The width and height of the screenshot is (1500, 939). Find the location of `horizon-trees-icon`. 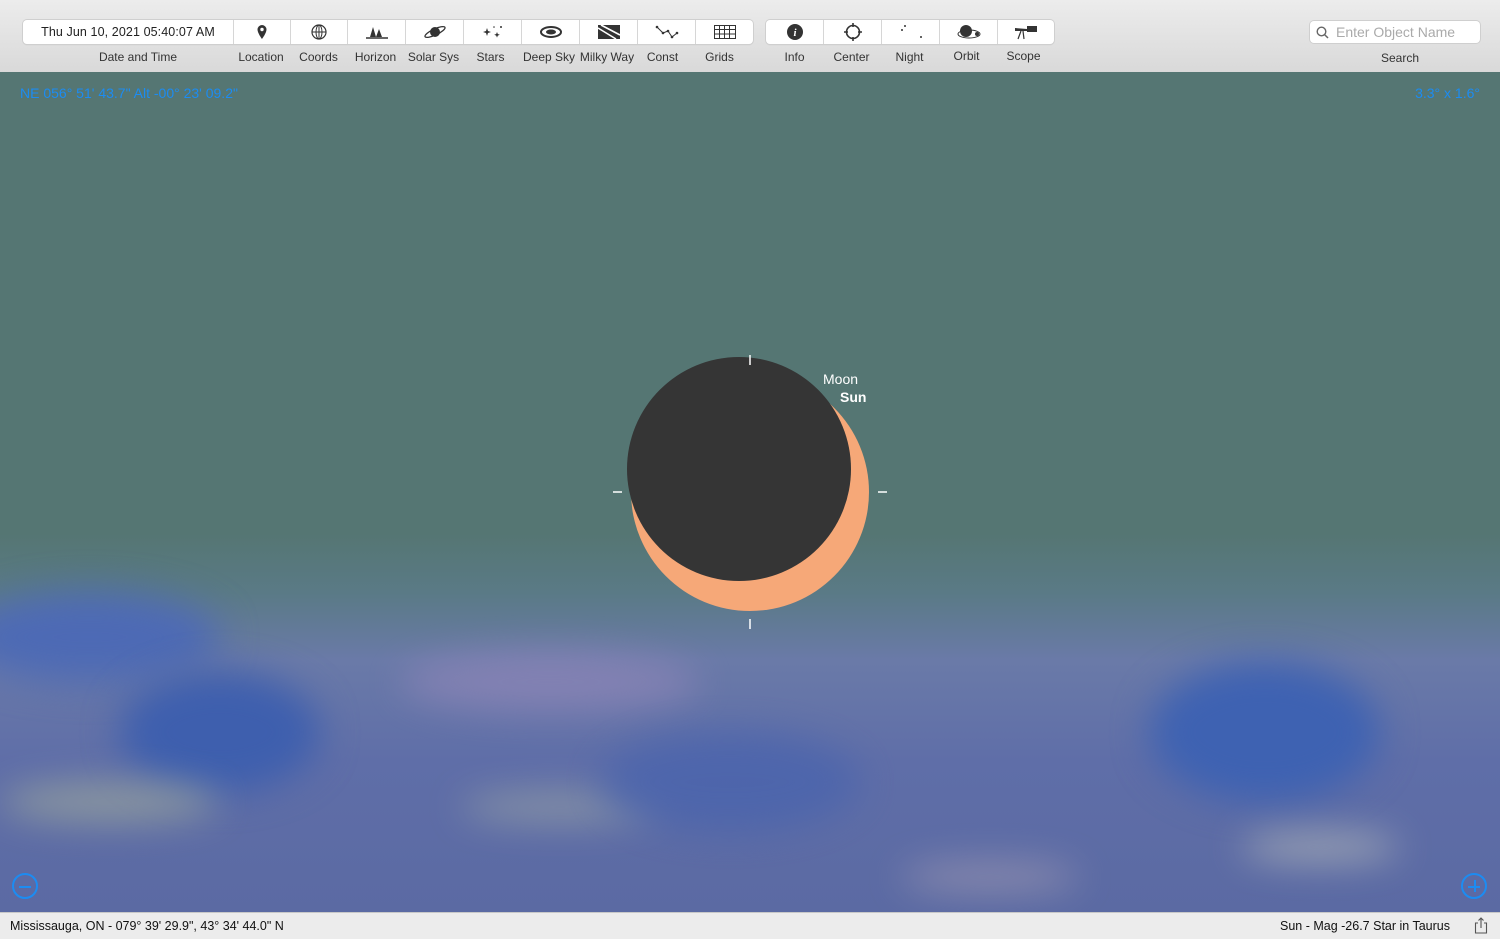

horizon-trees-icon is located at coordinates (376, 33).